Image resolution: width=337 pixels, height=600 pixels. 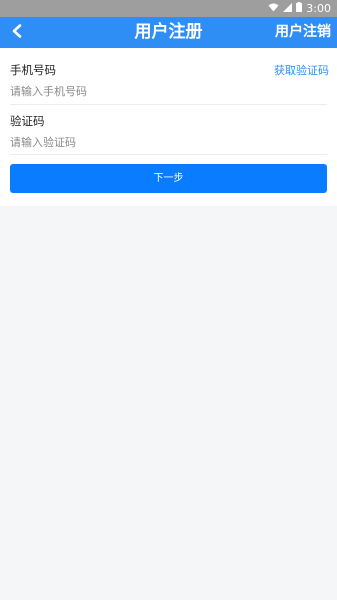 I want to click on signal-icon, so click(x=288, y=8).